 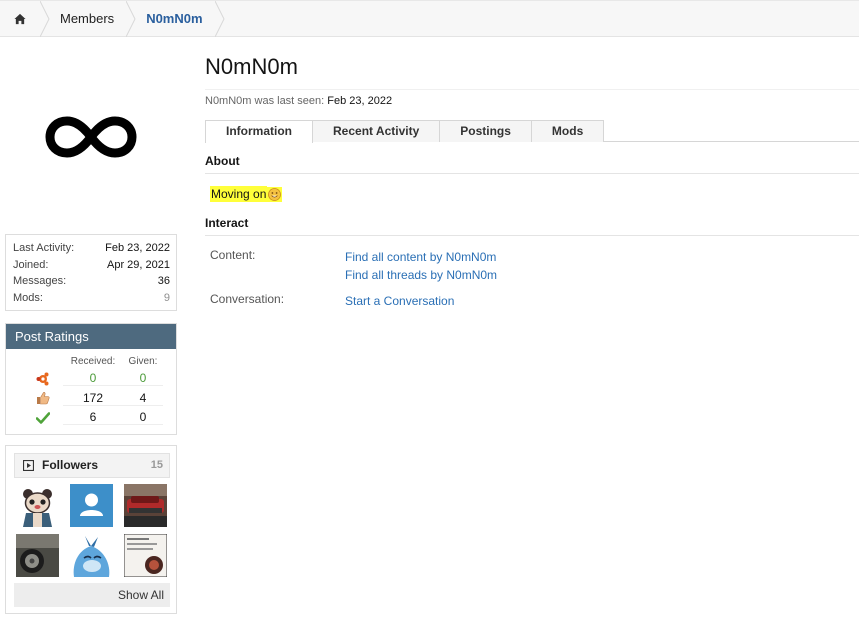 I want to click on interact-content-label: Content:, so click(x=233, y=255).